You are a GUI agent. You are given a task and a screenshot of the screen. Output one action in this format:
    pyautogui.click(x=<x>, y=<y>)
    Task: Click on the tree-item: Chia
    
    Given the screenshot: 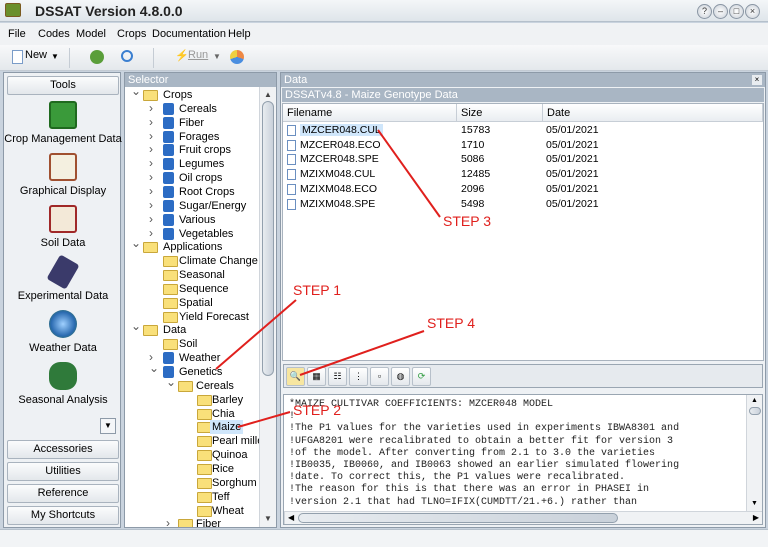 What is the action you would take?
    pyautogui.click(x=192, y=414)
    